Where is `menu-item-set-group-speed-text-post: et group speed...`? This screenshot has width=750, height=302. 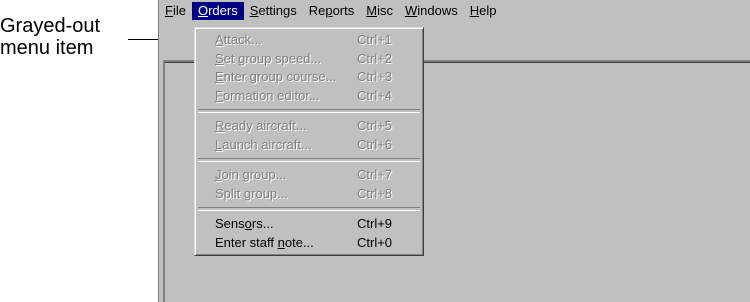
menu-item-set-group-speed-text-post: et group speed... is located at coordinates (272, 58).